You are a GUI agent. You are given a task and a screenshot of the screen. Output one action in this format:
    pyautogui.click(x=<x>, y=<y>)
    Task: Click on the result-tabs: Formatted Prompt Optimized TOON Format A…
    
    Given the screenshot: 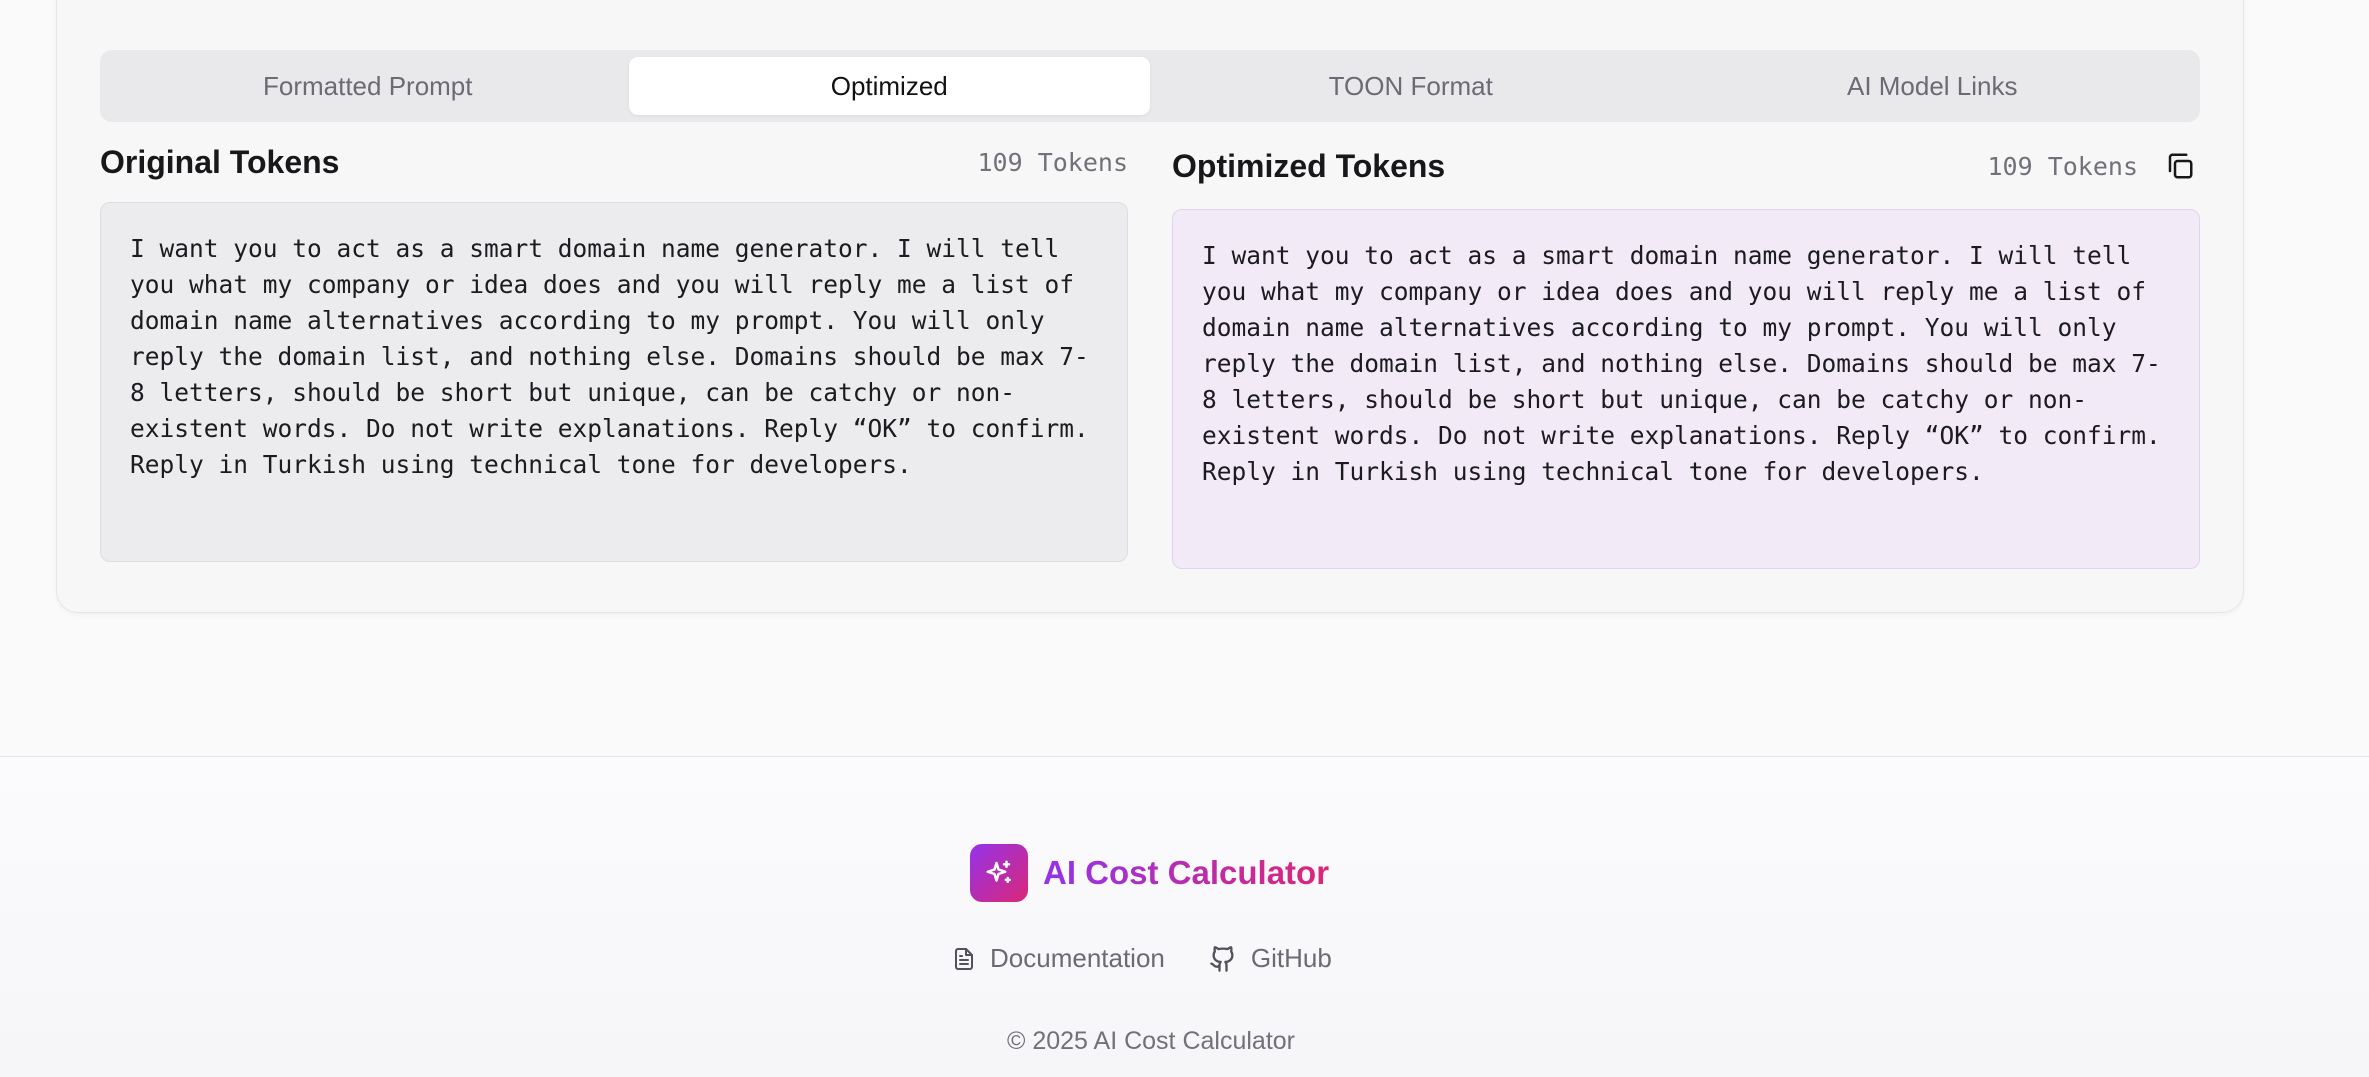 What is the action you would take?
    pyautogui.click(x=1150, y=86)
    